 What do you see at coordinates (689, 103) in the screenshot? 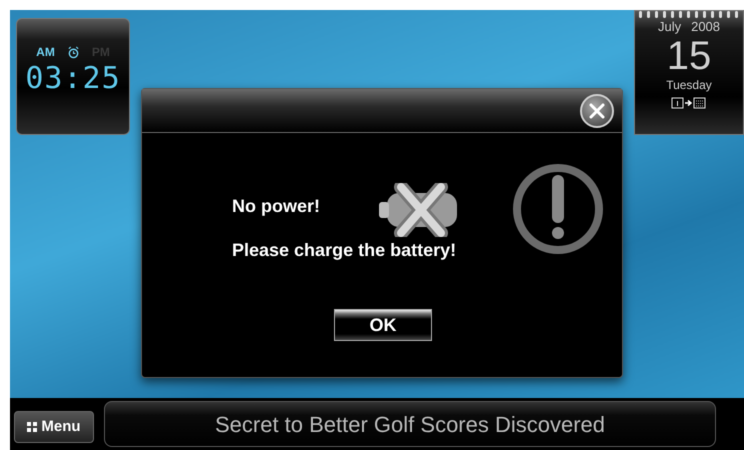
I see `calendar-switch-icon` at bounding box center [689, 103].